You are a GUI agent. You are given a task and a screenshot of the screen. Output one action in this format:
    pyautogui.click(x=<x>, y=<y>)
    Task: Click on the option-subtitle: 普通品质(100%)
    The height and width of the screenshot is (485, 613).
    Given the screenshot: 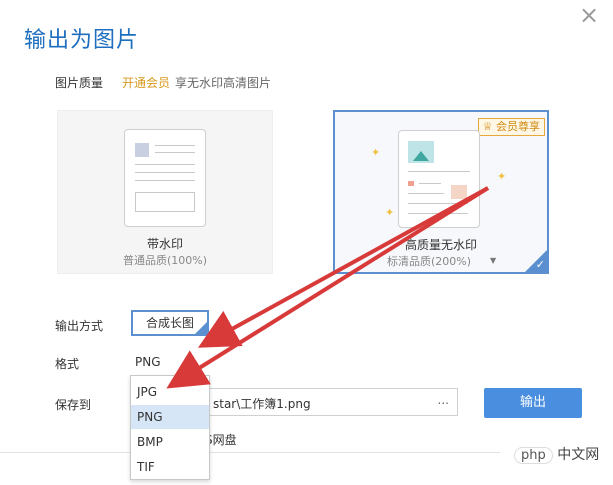 What is the action you would take?
    pyautogui.click(x=165, y=260)
    